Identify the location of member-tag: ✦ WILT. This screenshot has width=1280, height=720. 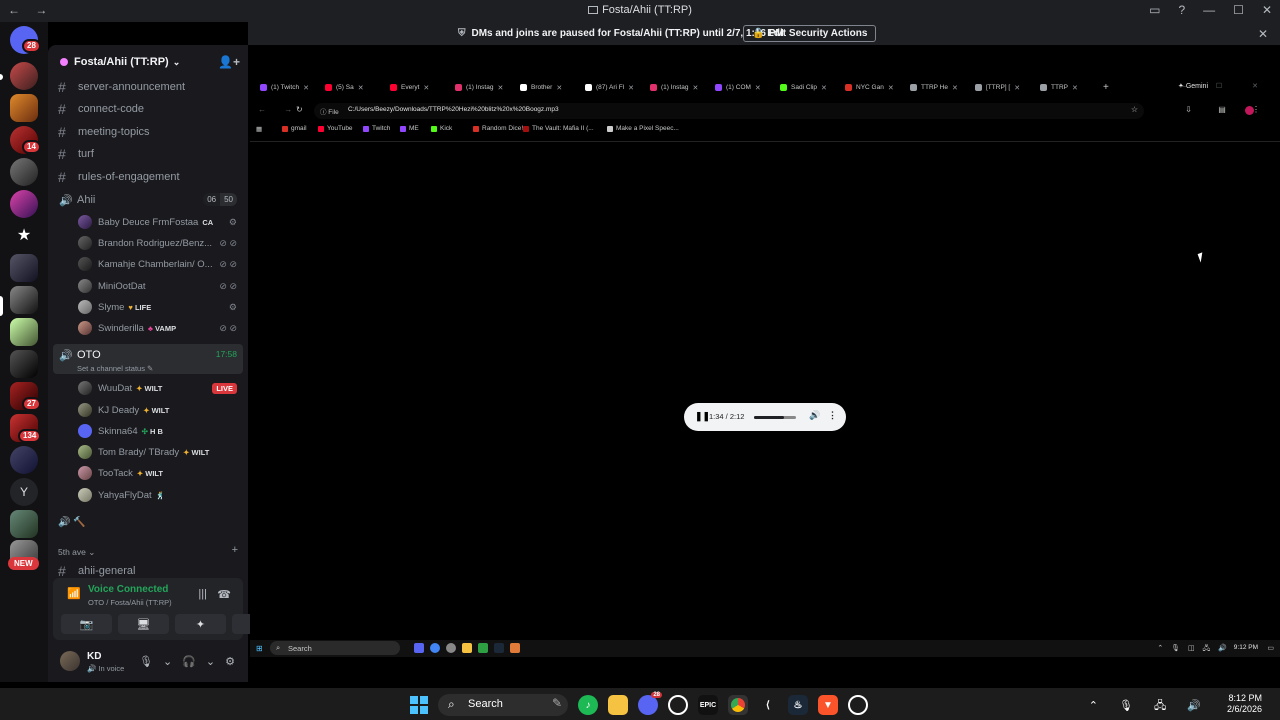
(149, 388).